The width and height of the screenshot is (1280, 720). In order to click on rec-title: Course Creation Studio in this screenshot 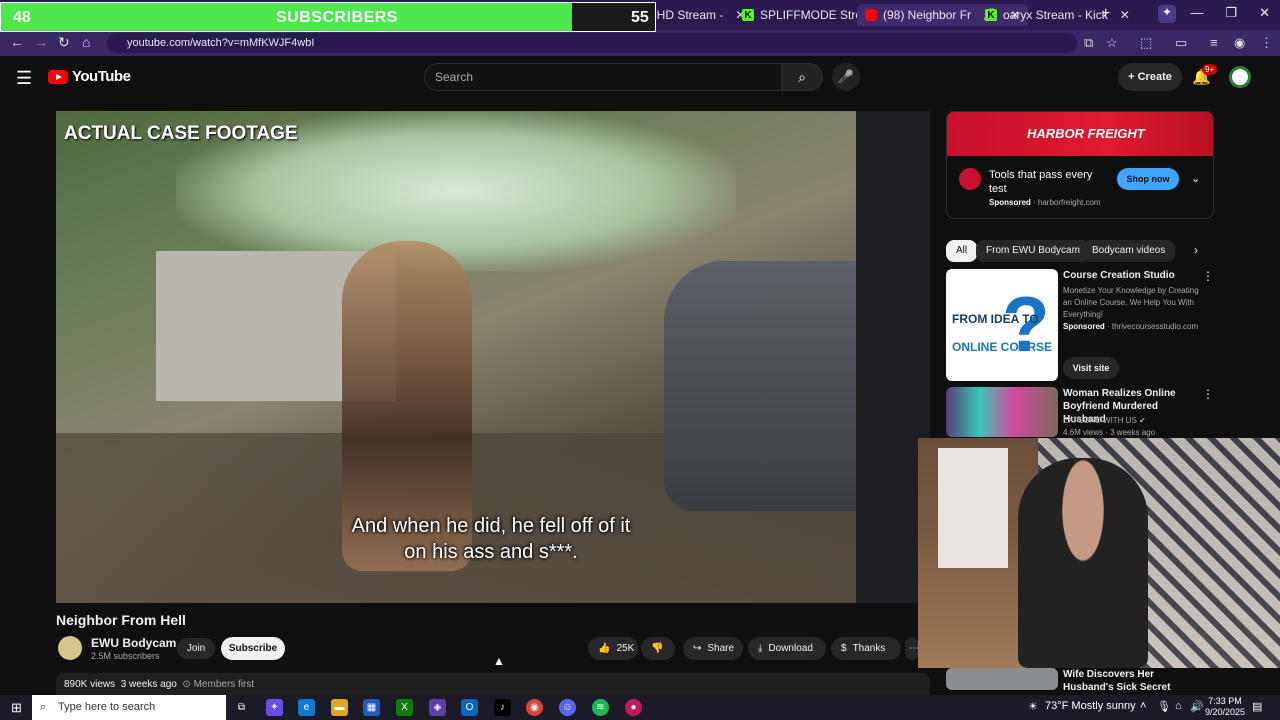, I will do `click(1133, 275)`.